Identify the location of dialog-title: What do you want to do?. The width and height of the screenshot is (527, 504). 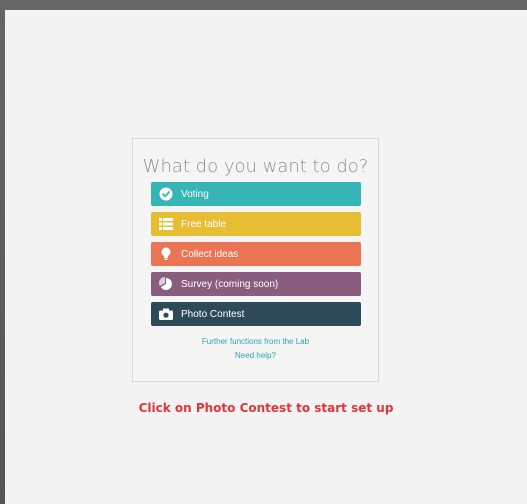
(255, 166).